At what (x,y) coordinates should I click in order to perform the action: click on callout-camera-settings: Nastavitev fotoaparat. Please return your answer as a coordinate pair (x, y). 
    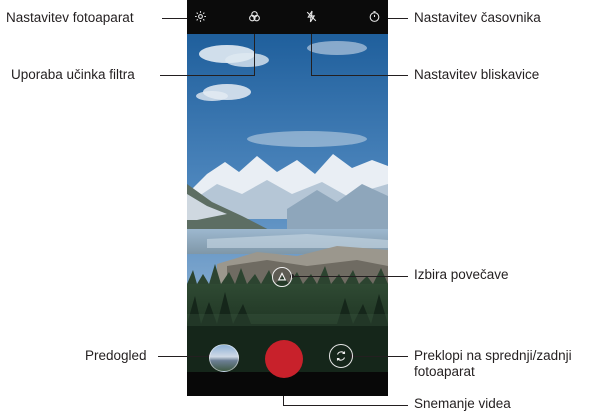
    Looking at the image, I should click on (70, 17).